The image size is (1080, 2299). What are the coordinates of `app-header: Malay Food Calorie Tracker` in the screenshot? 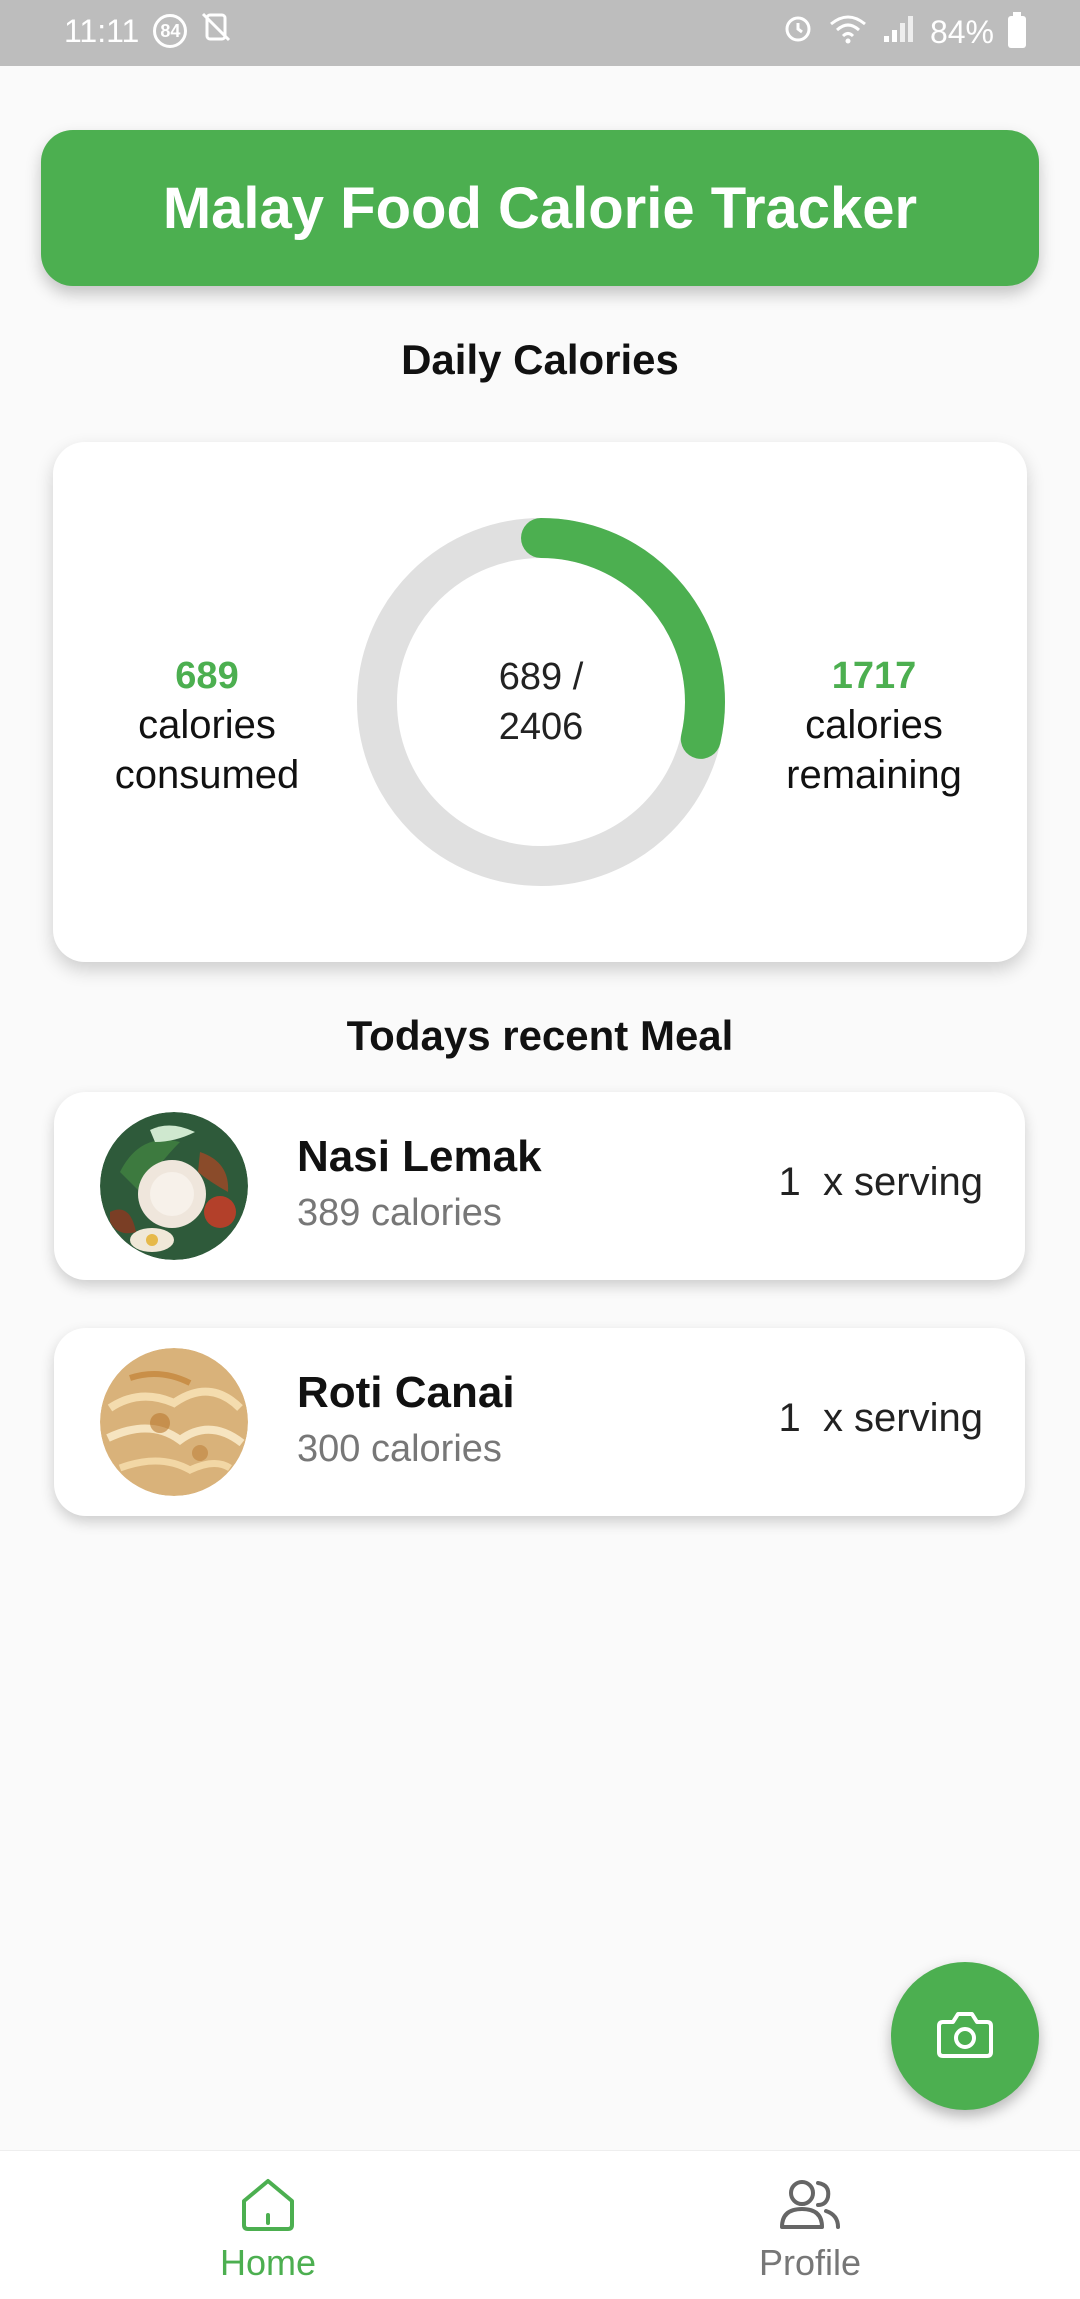 It's located at (540, 208).